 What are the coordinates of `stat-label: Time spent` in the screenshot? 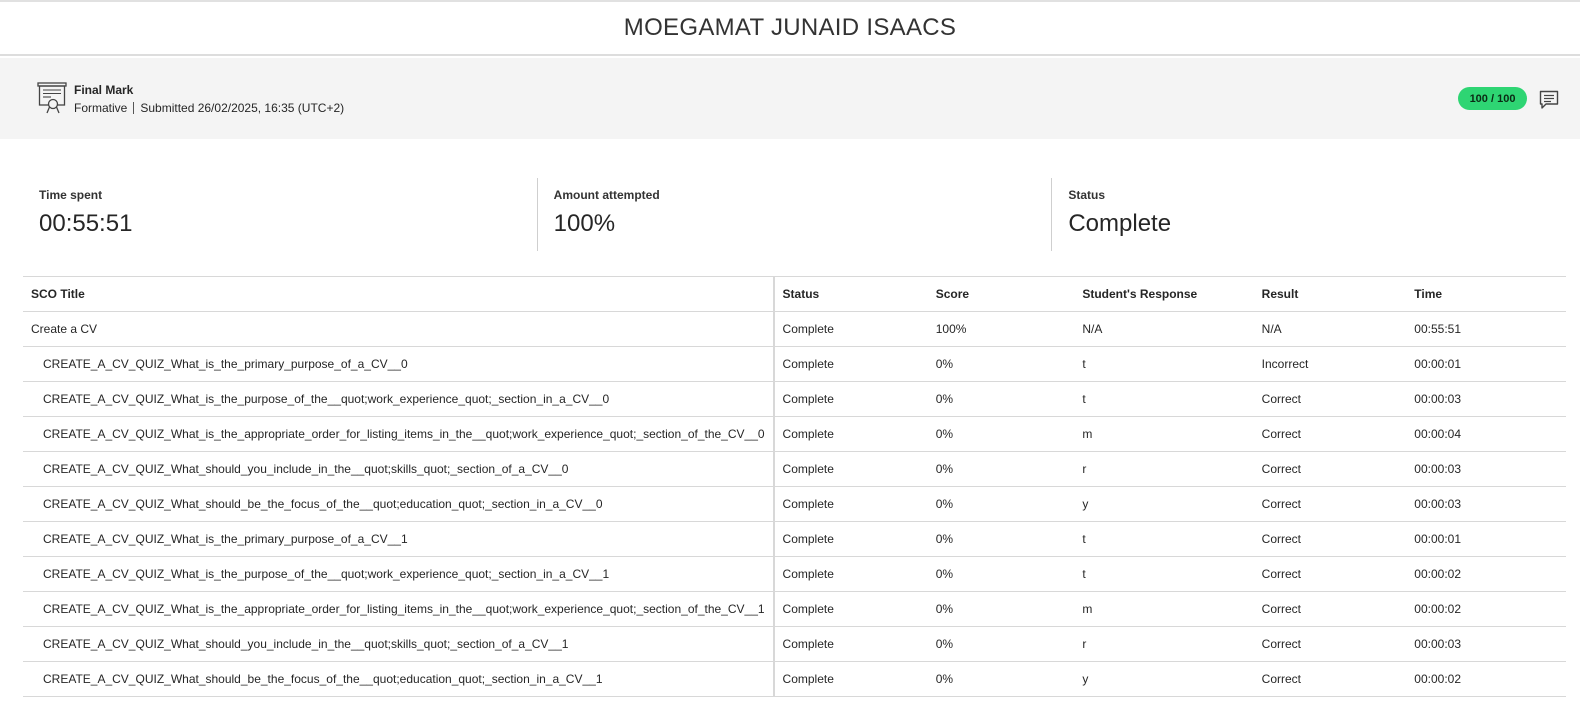 It's located at (71, 195).